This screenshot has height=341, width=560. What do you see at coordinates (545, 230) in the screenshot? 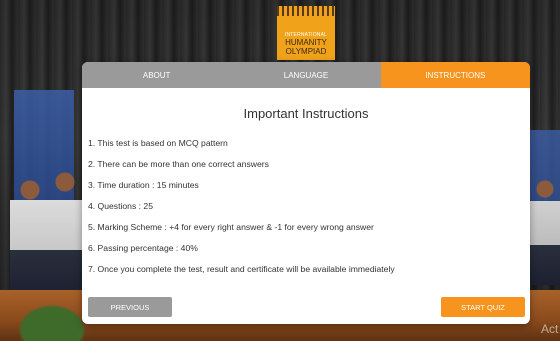
I see `audience-right` at bounding box center [545, 230].